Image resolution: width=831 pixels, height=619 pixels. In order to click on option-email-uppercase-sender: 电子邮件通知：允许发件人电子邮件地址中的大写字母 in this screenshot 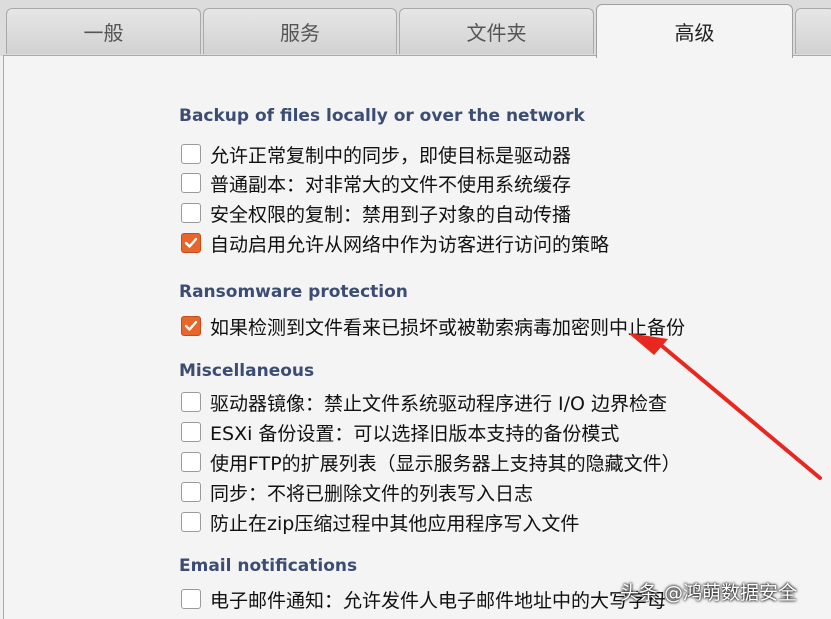, I will do `click(424, 599)`.